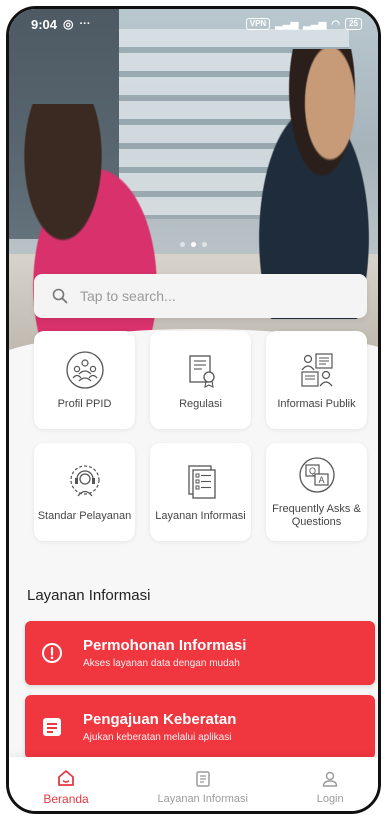 The image size is (387, 820). What do you see at coordinates (201, 481) in the screenshot?
I see `document-list-icon` at bounding box center [201, 481].